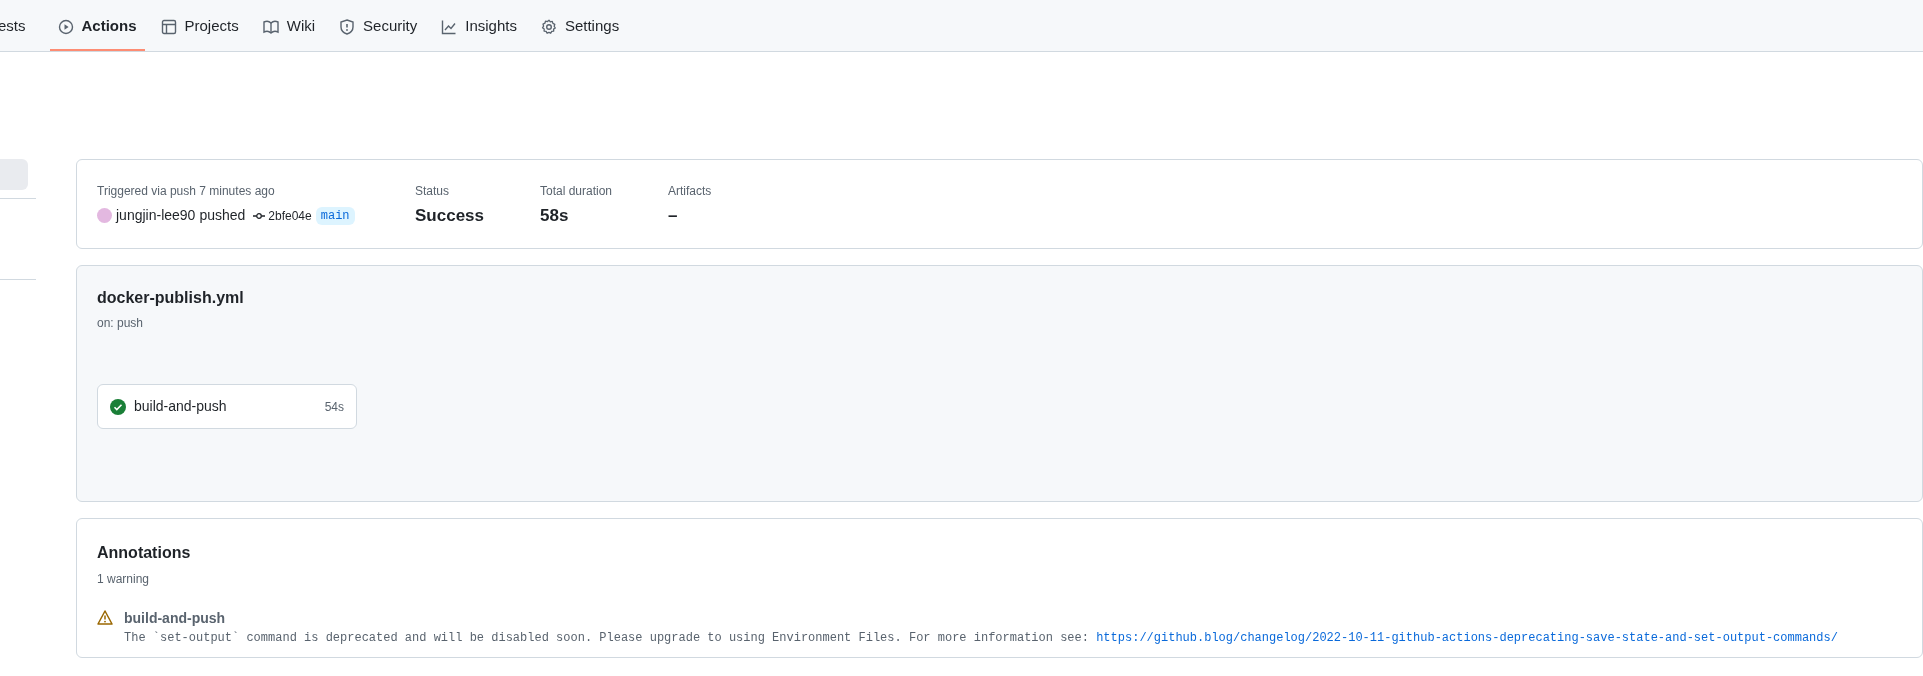 This screenshot has width=1923, height=676. Describe the element at coordinates (222, 215) in the screenshot. I see `action-text: pushed` at that location.